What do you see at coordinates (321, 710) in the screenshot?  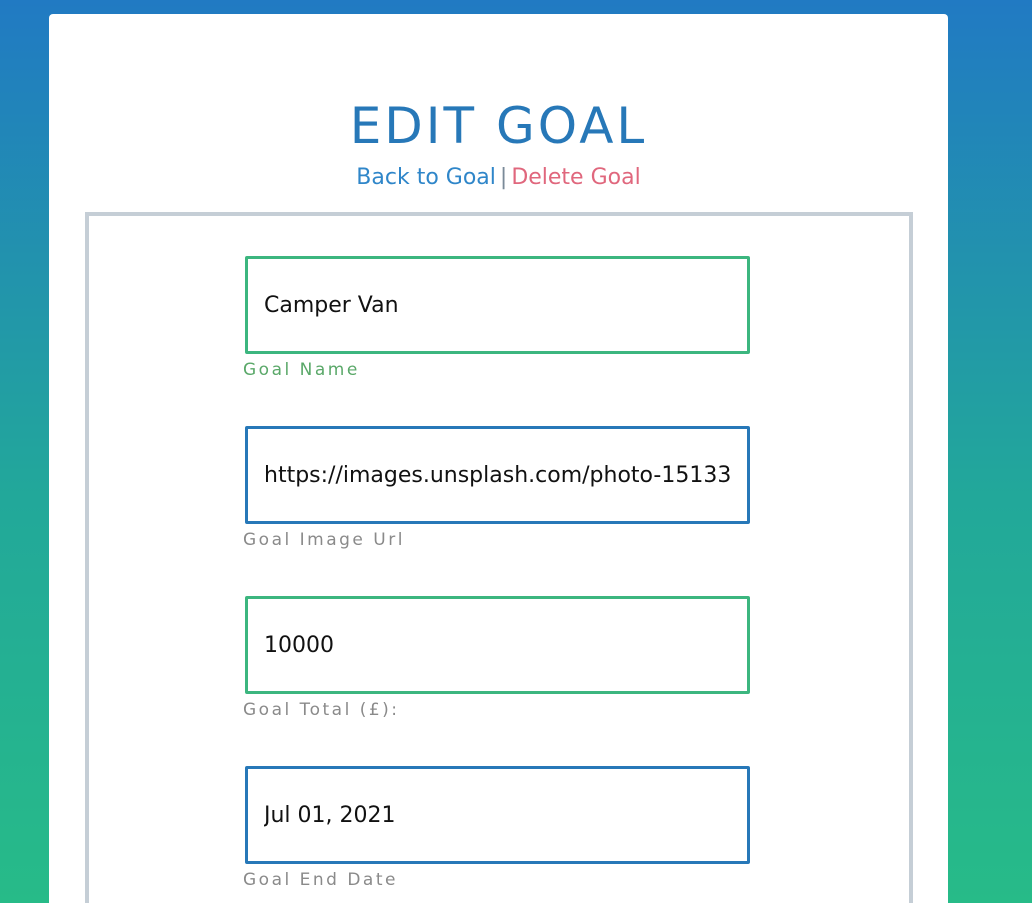 I see `goal-total-label: Goal Total (£):` at bounding box center [321, 710].